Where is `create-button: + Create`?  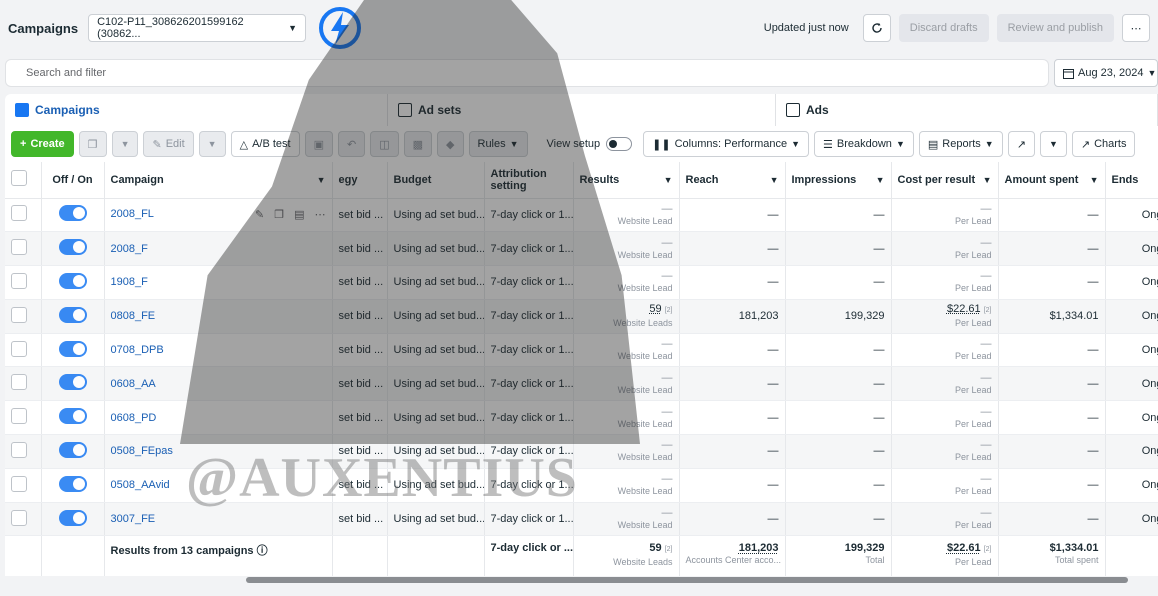
create-button: + Create is located at coordinates (42, 144).